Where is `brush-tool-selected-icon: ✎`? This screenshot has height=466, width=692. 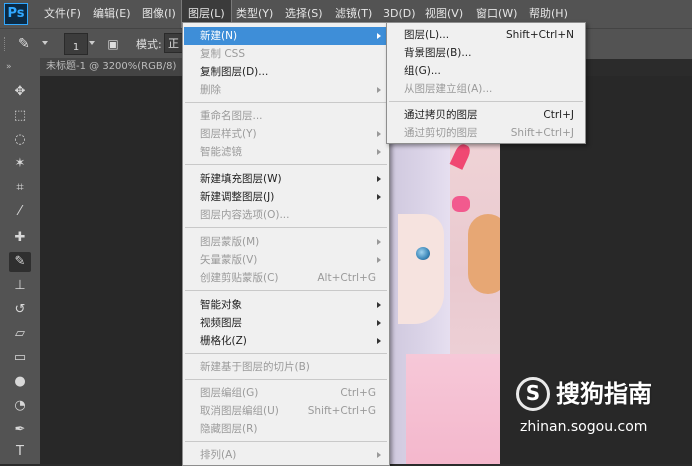 brush-tool-selected-icon: ✎ is located at coordinates (20, 262).